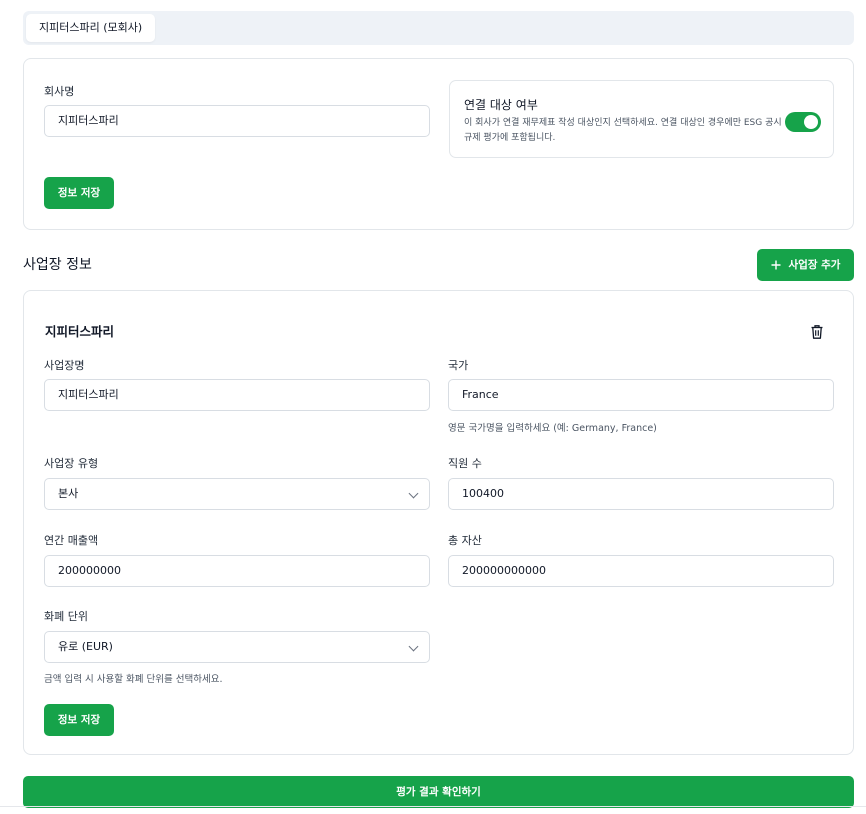 The width and height of the screenshot is (866, 814). I want to click on country-label: 국가, so click(458, 365).